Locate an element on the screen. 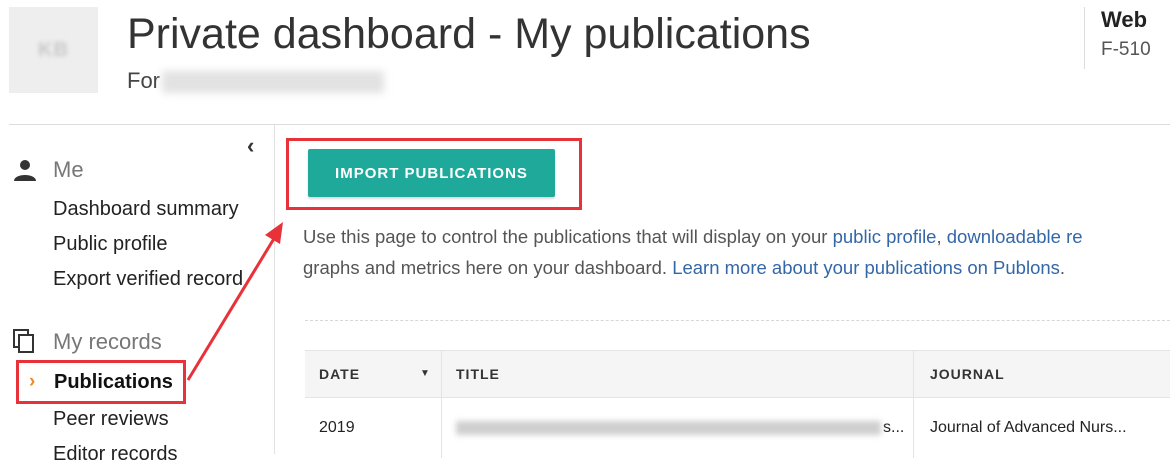  sidebar-section-me-label: Me is located at coordinates (68, 169).